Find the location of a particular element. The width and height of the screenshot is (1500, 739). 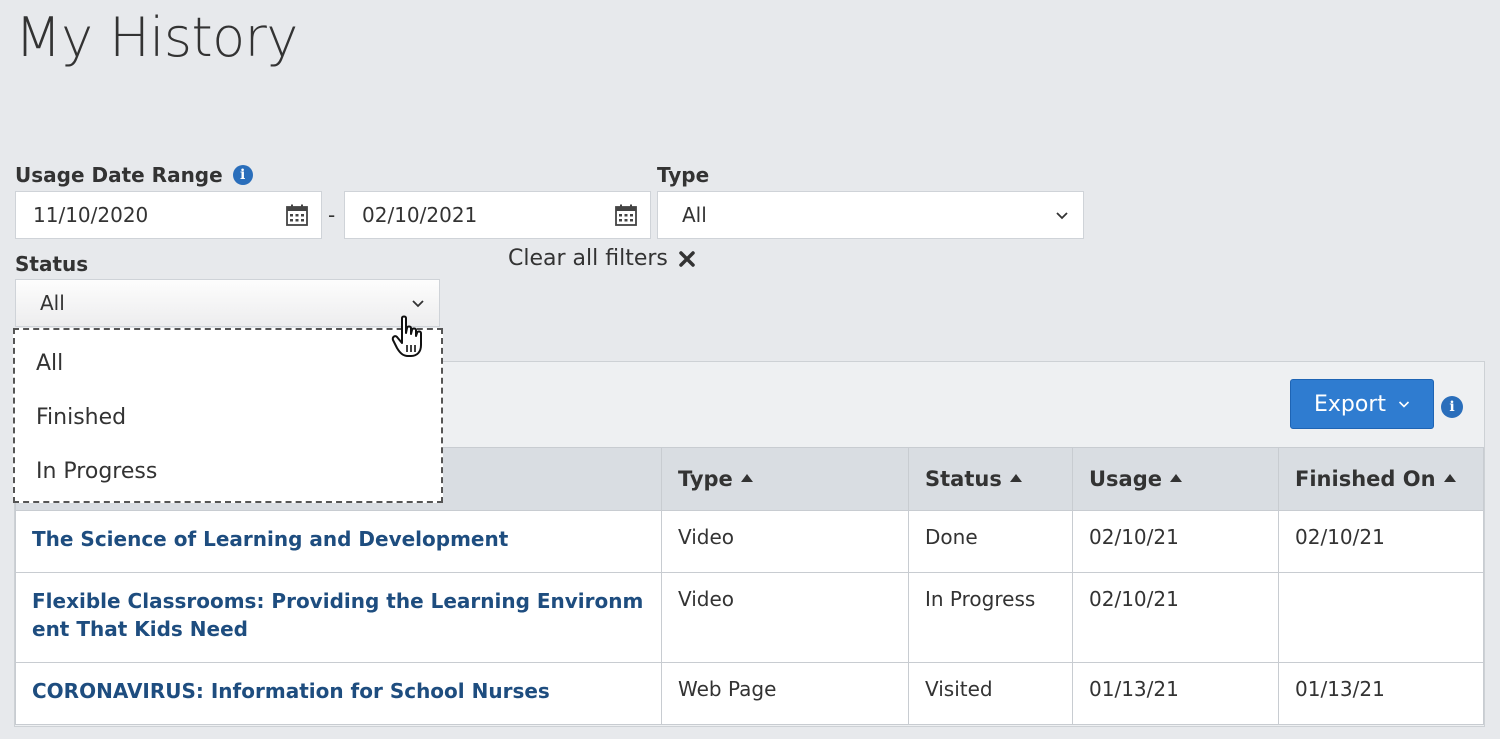

clear-filters-button: Clear all filters is located at coordinates (602, 258).